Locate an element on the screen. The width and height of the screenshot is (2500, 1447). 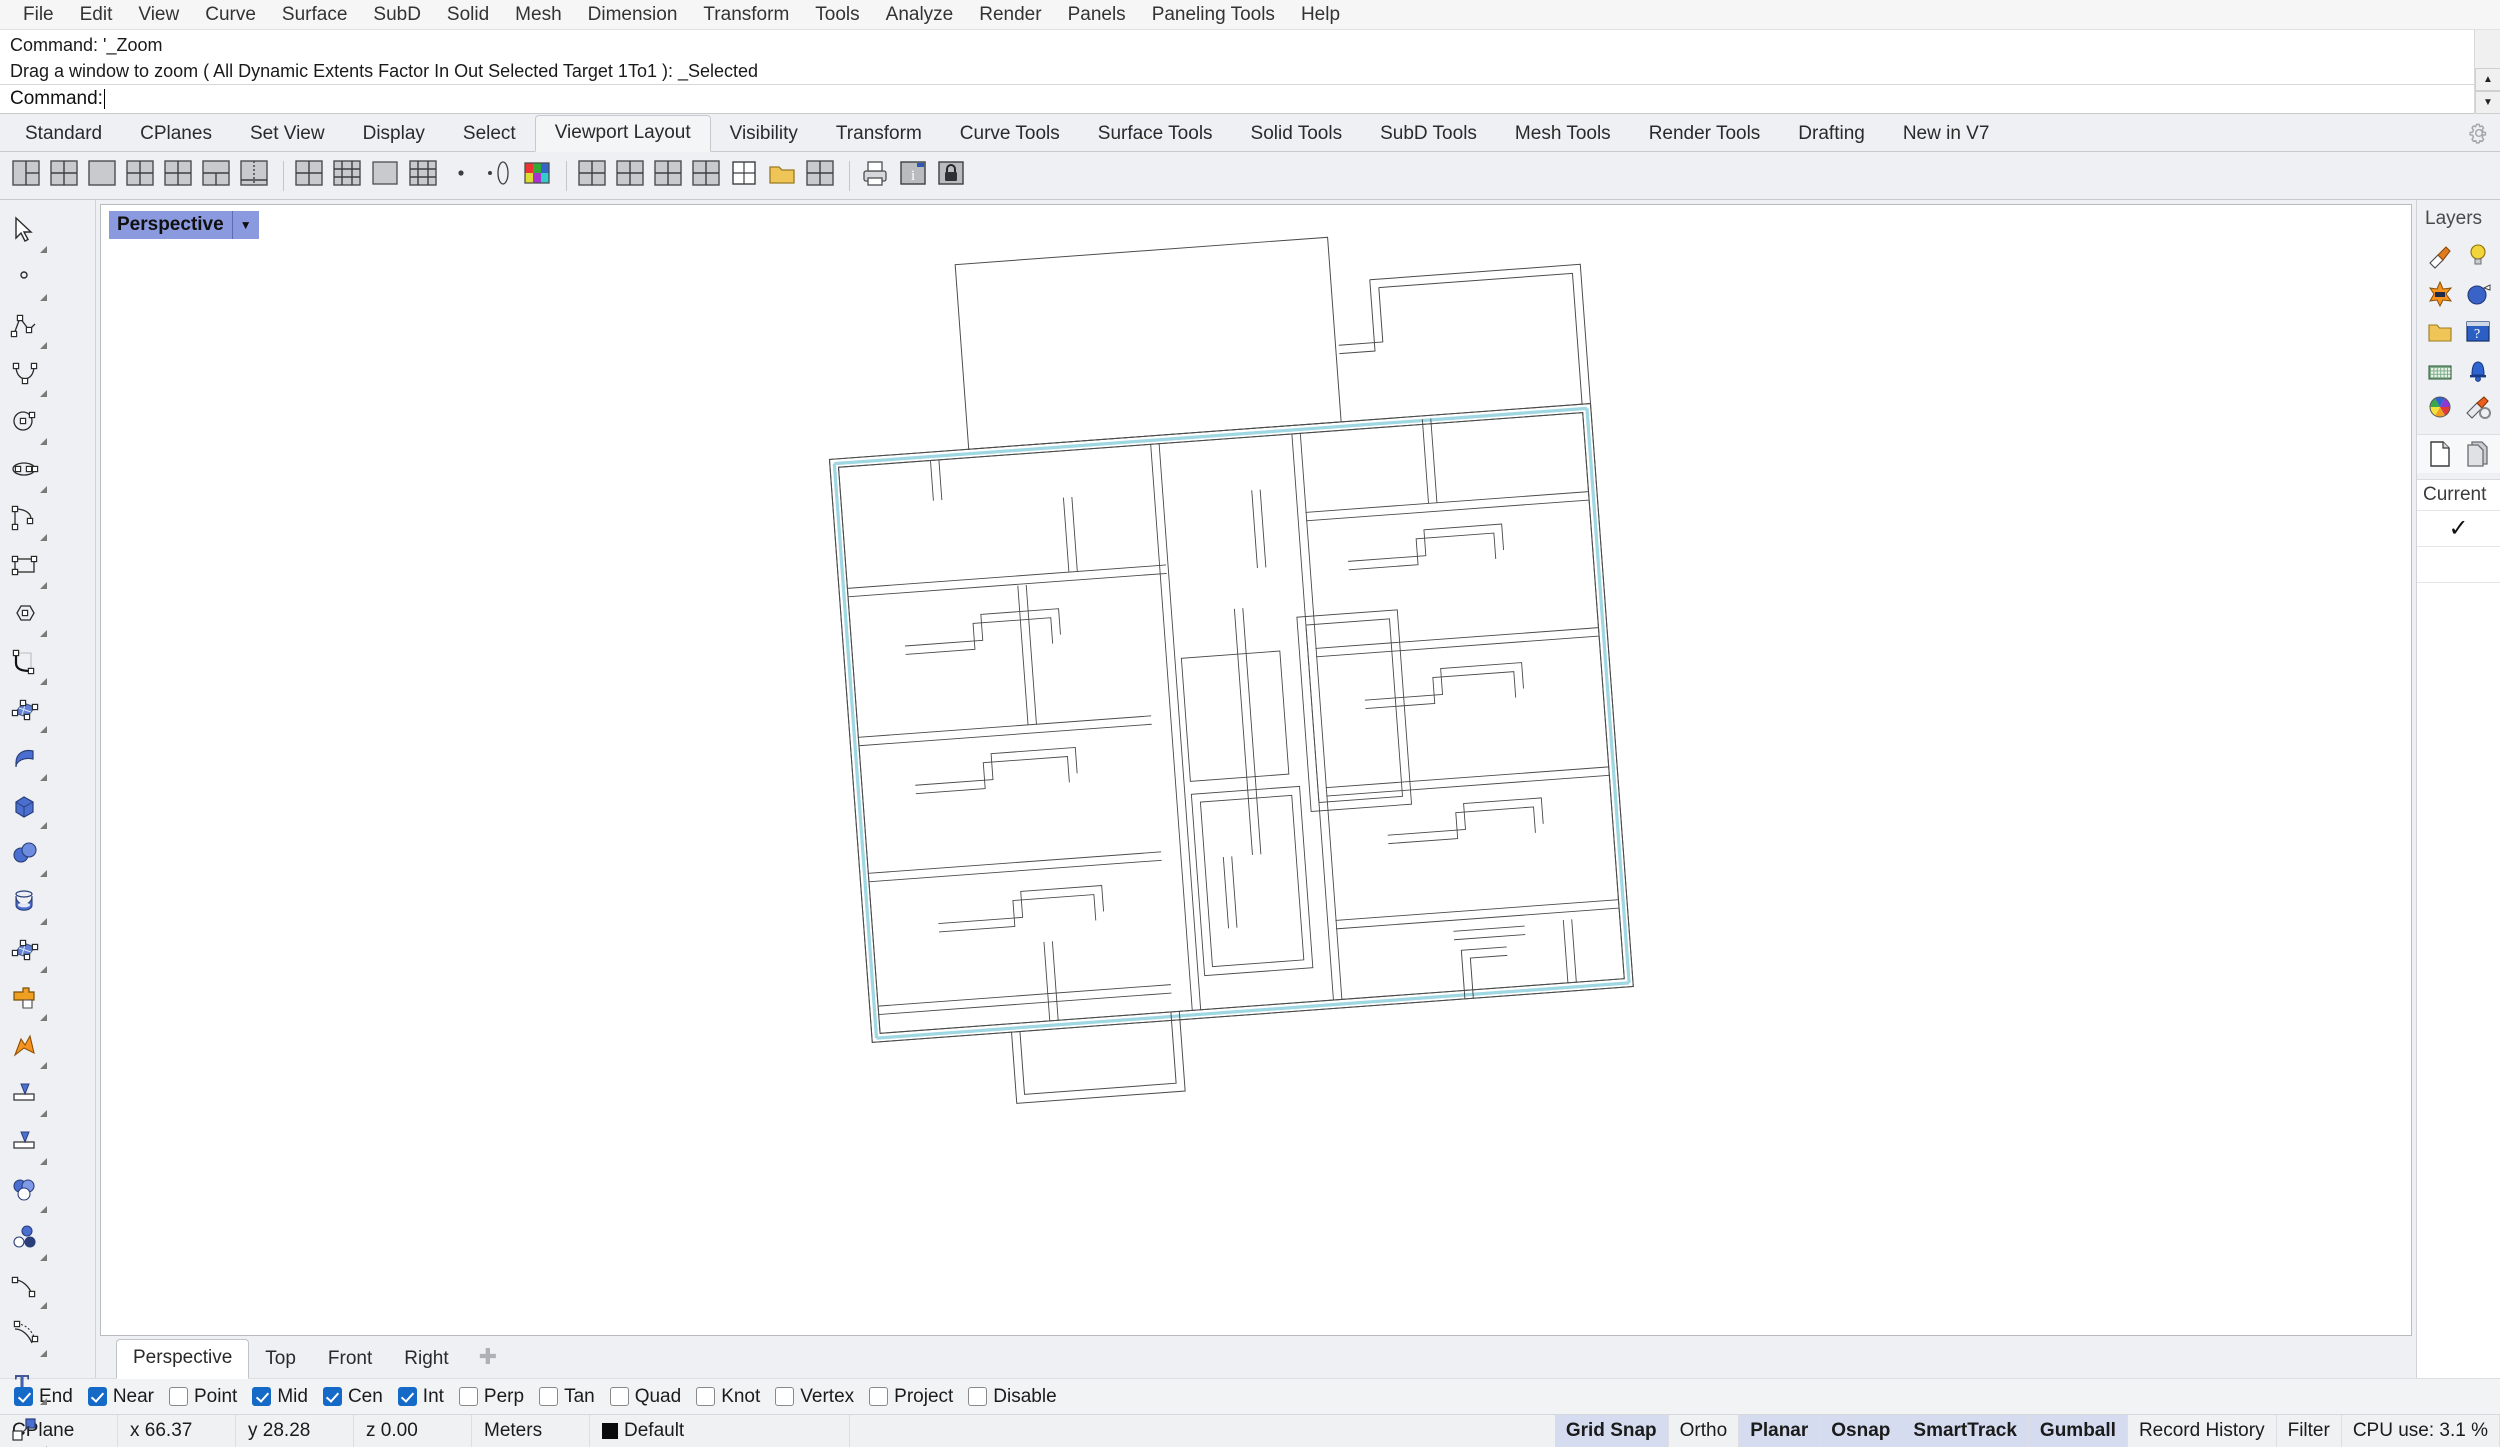
split-viewport-horizontal-icon is located at coordinates (218, 176).